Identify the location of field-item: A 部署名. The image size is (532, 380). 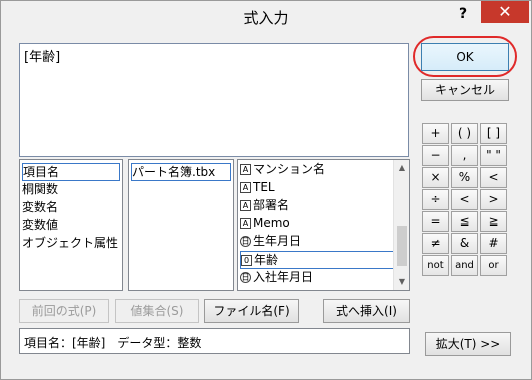
(264, 206).